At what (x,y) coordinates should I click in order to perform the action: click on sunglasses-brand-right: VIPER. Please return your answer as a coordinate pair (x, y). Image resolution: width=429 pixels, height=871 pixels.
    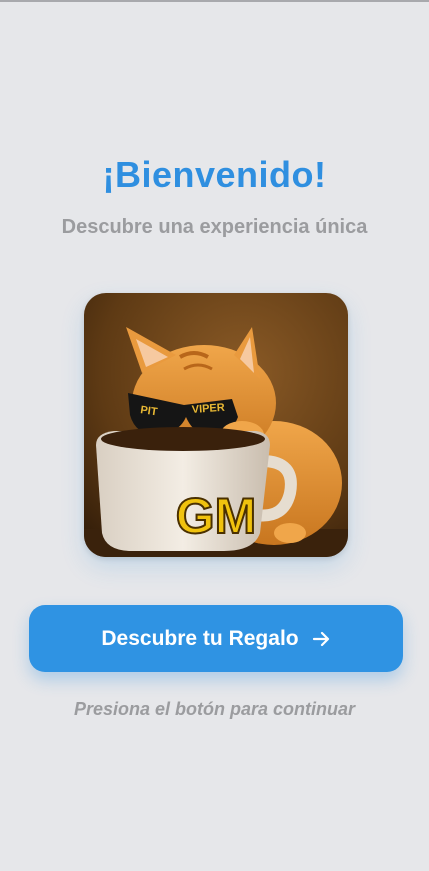
    Looking at the image, I should click on (208, 409).